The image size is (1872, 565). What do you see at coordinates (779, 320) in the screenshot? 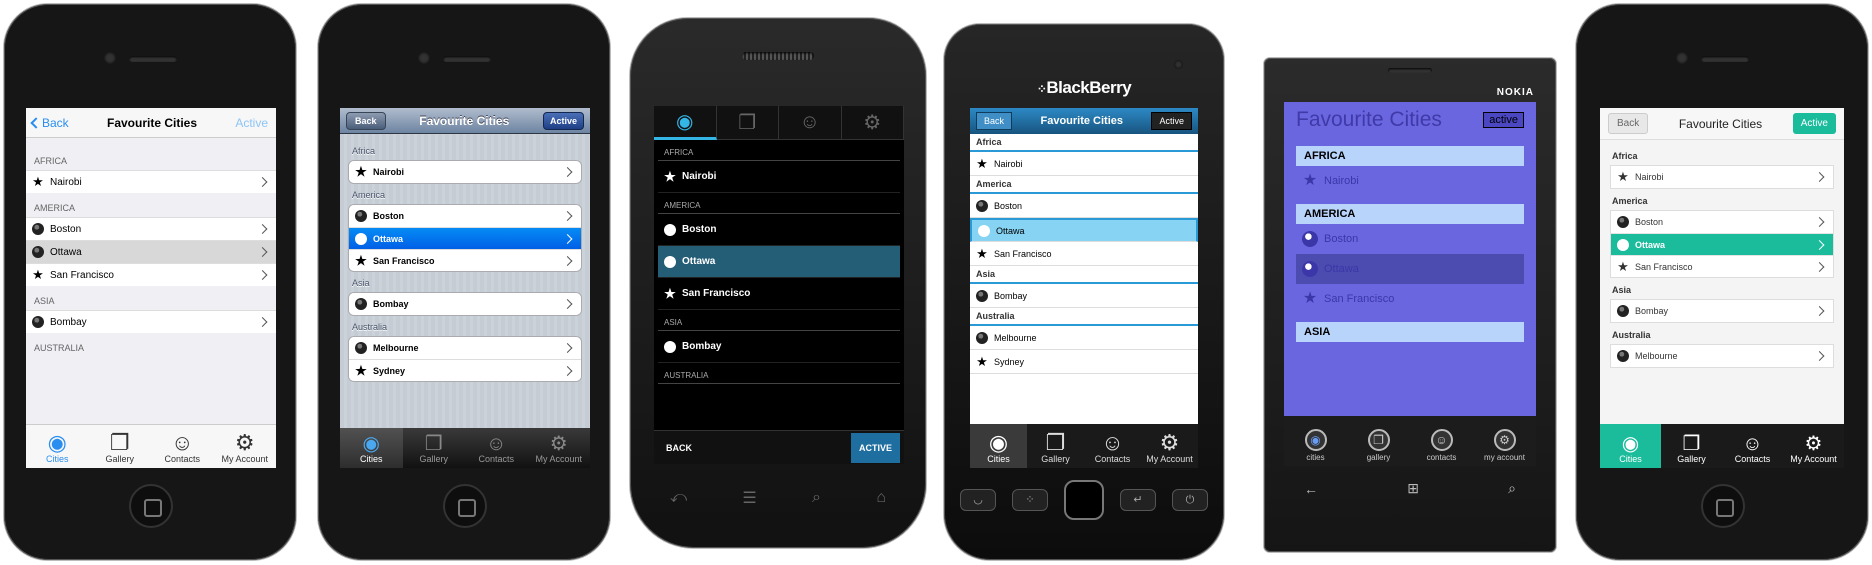
I see `section-header: ASIA` at bounding box center [779, 320].